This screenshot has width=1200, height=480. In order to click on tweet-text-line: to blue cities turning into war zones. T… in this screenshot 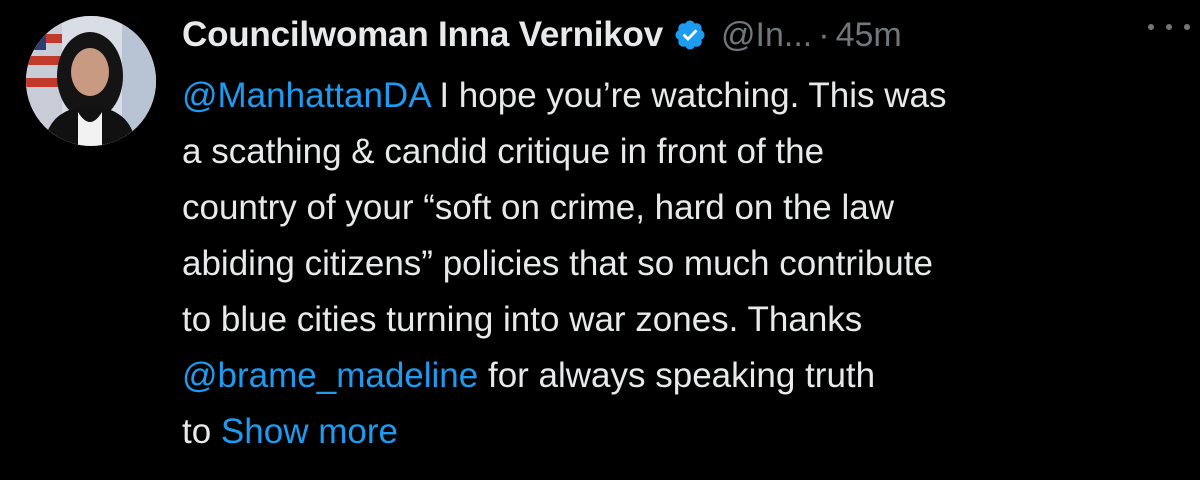, I will do `click(522, 319)`.